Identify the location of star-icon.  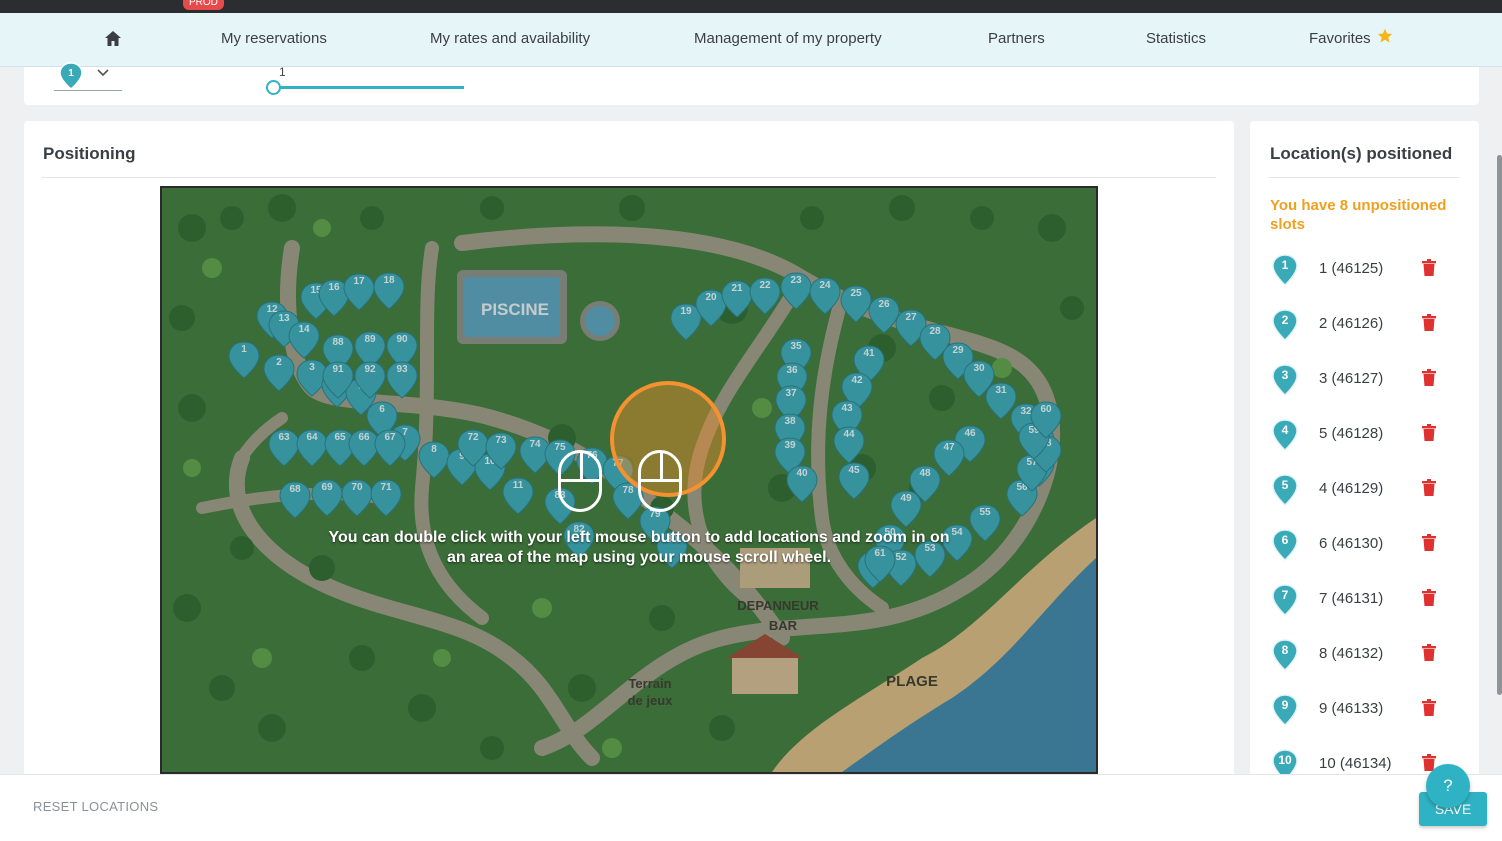
(1384, 35).